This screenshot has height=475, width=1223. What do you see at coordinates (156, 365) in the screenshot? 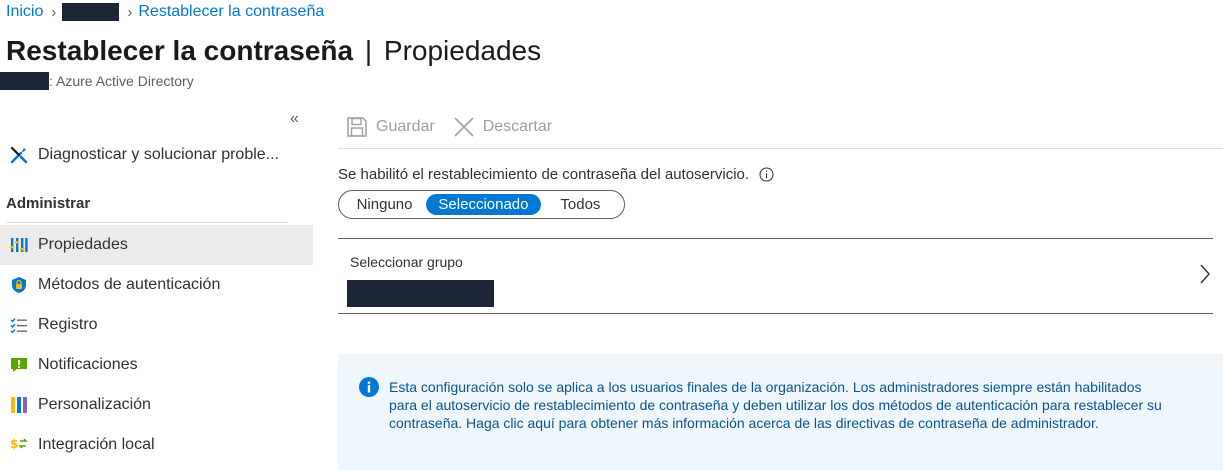
I see `sidebar-item-notifications: Notificaciones` at bounding box center [156, 365].